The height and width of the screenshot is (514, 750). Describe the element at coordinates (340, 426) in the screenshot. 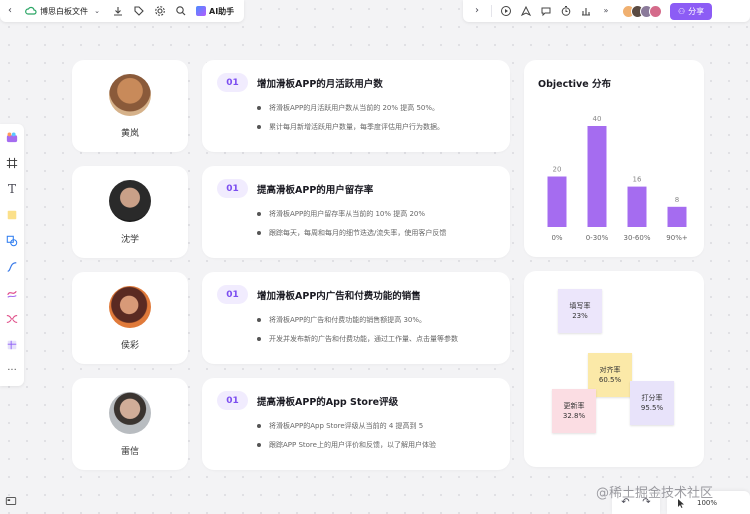

I see `key-result-item: 将滑板APP的App Store评级从当前的 4 提高到 5` at that location.